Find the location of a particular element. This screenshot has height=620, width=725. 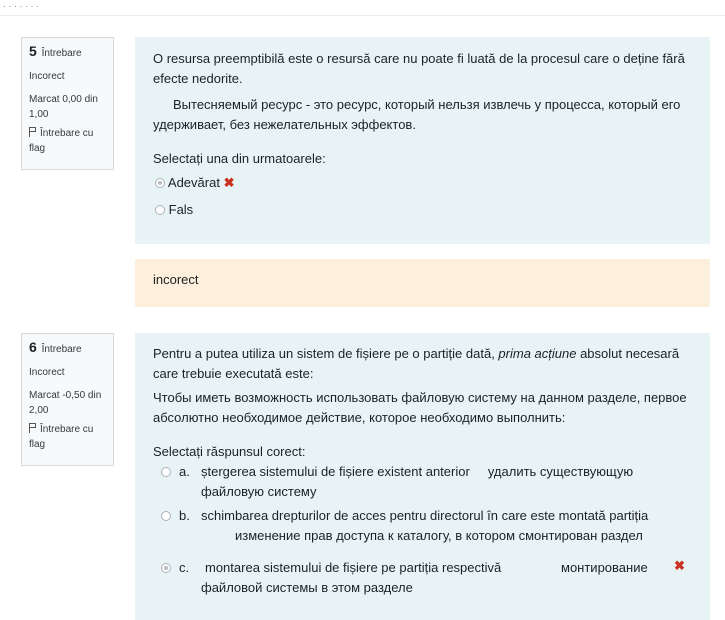

answer-prompt: Selectați răspunsul corect: is located at coordinates (229, 451).